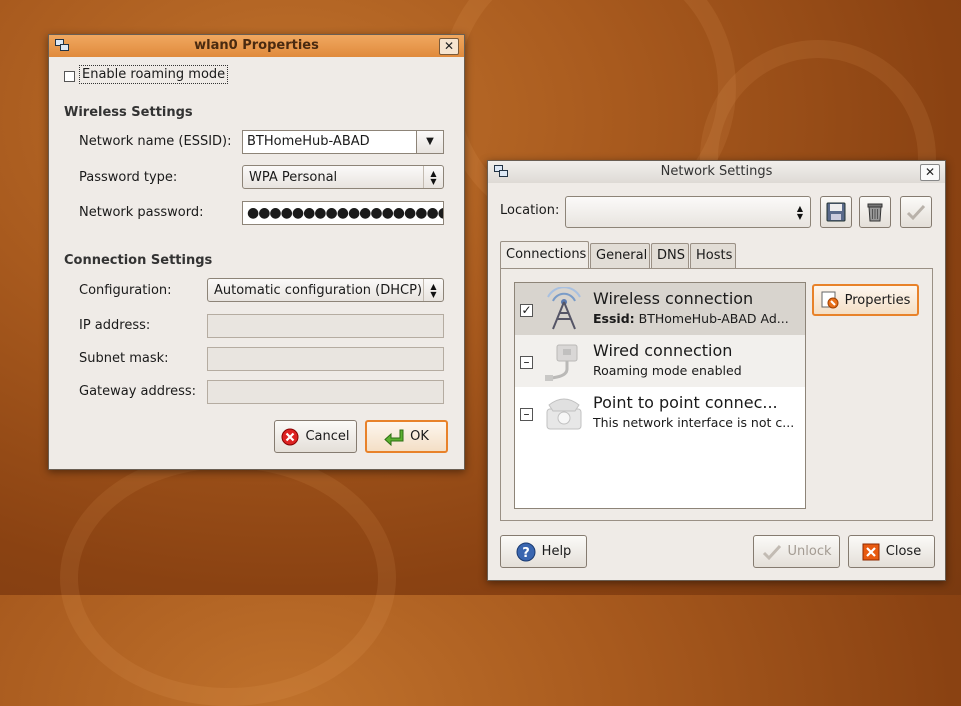  Describe the element at coordinates (318, 290) in the screenshot. I see `configuration-value: Automatic configuration (DHCP)` at that location.